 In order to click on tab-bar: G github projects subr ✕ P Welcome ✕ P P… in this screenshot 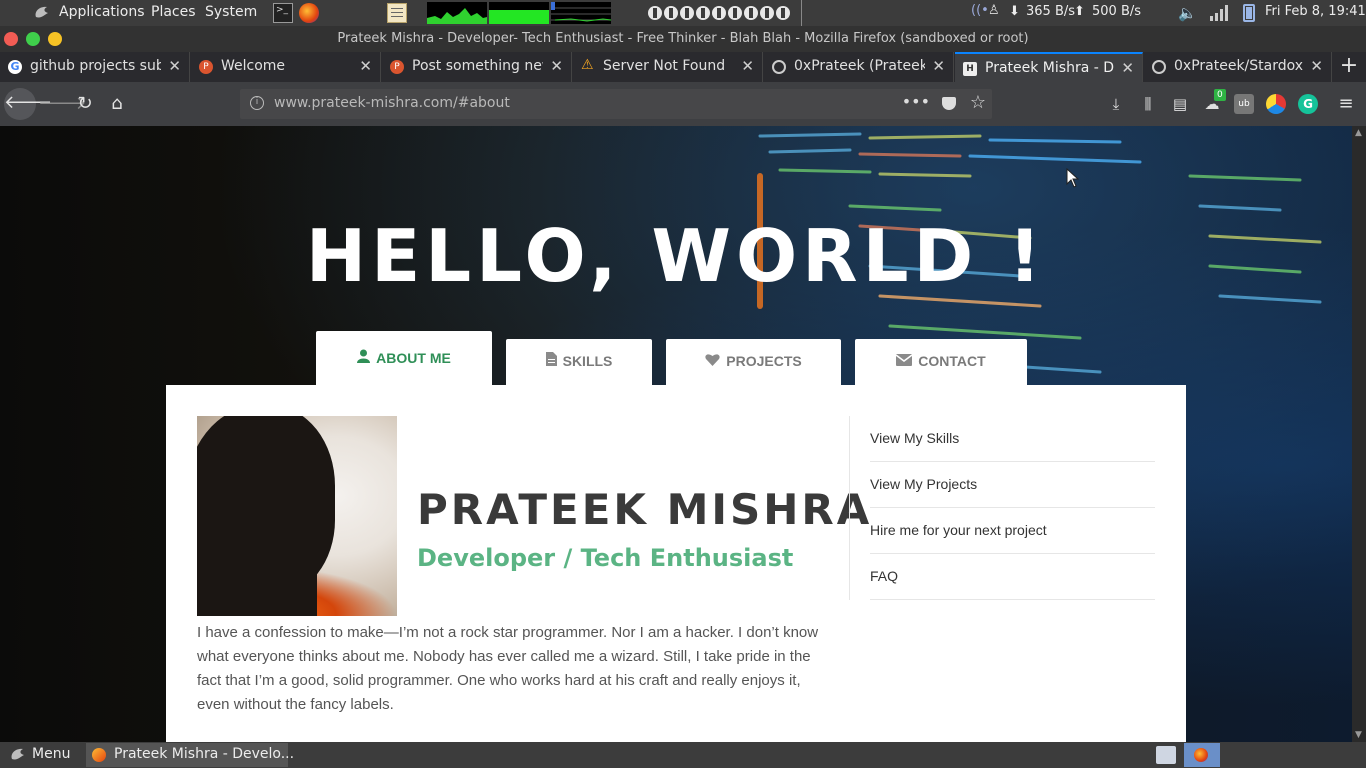, I will do `click(683, 67)`.